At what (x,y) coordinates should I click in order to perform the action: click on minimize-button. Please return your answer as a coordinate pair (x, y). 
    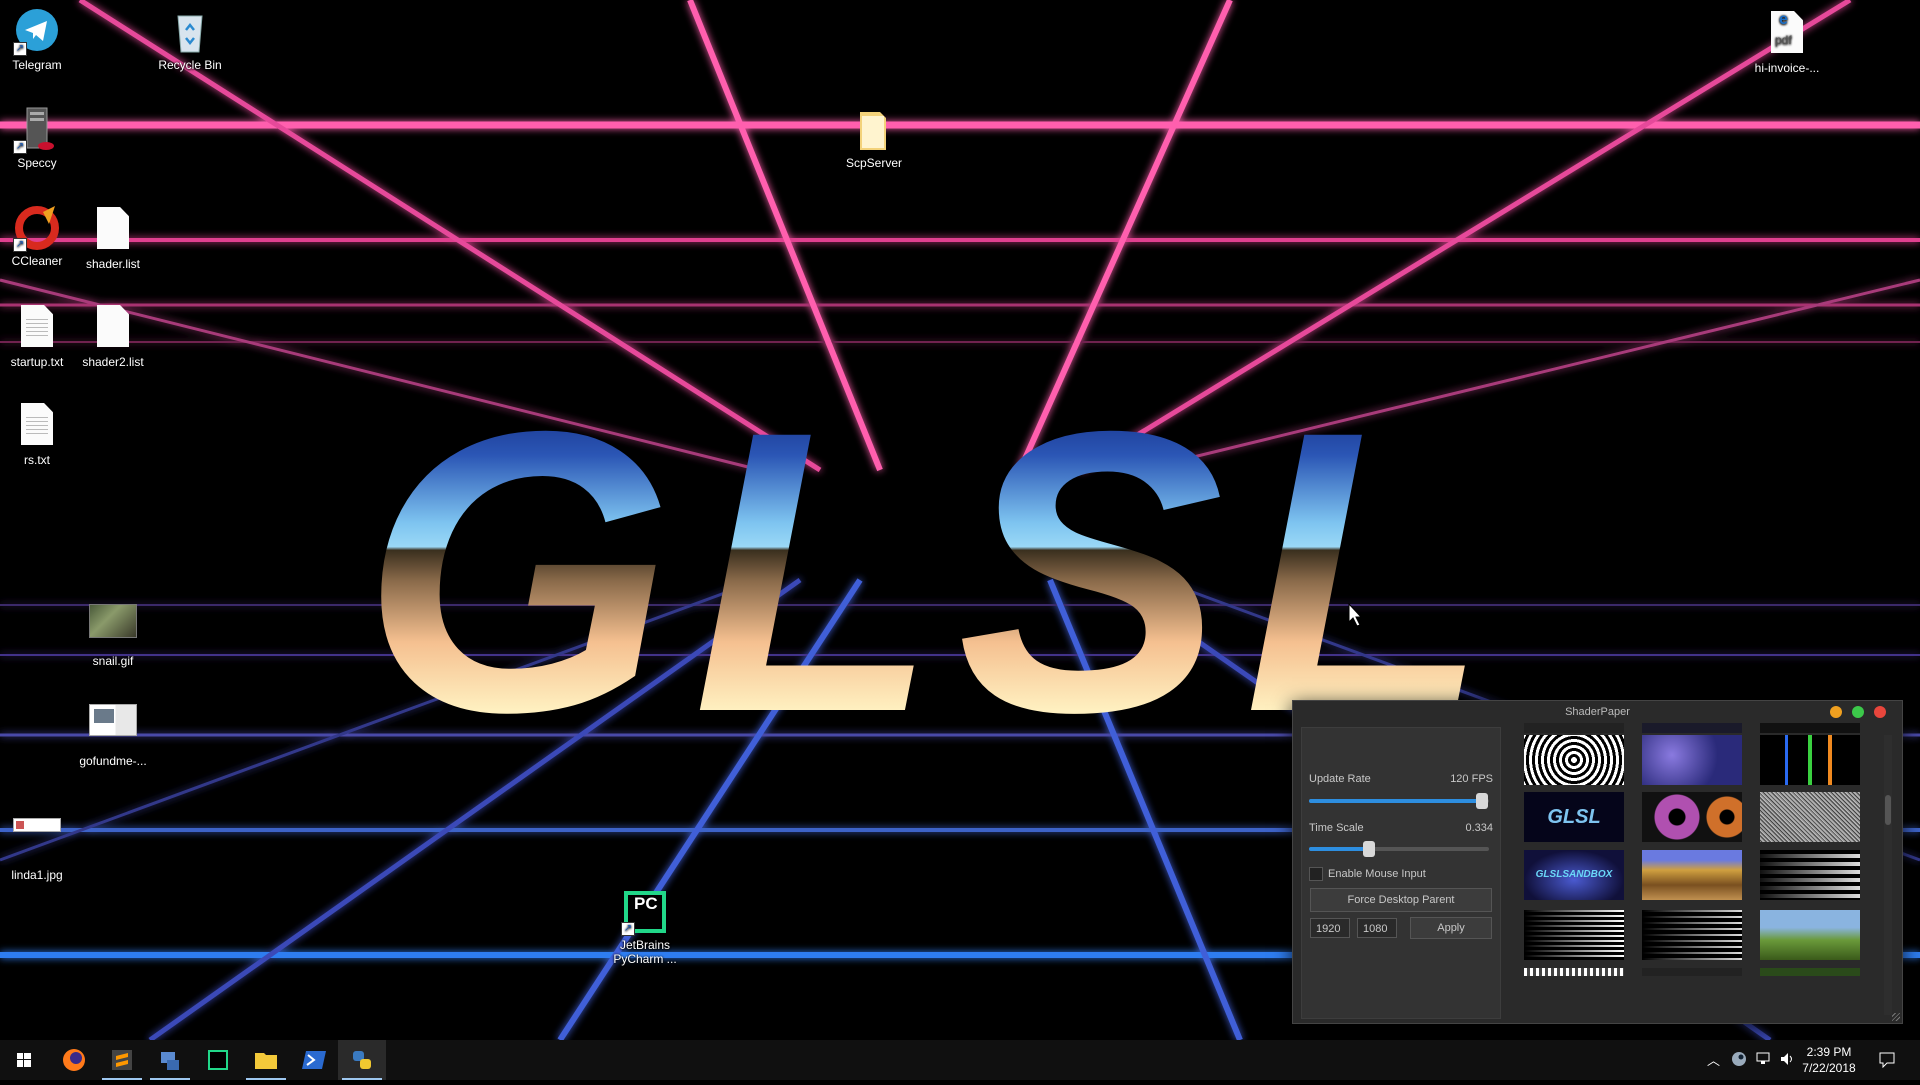
    Looking at the image, I should click on (1836, 712).